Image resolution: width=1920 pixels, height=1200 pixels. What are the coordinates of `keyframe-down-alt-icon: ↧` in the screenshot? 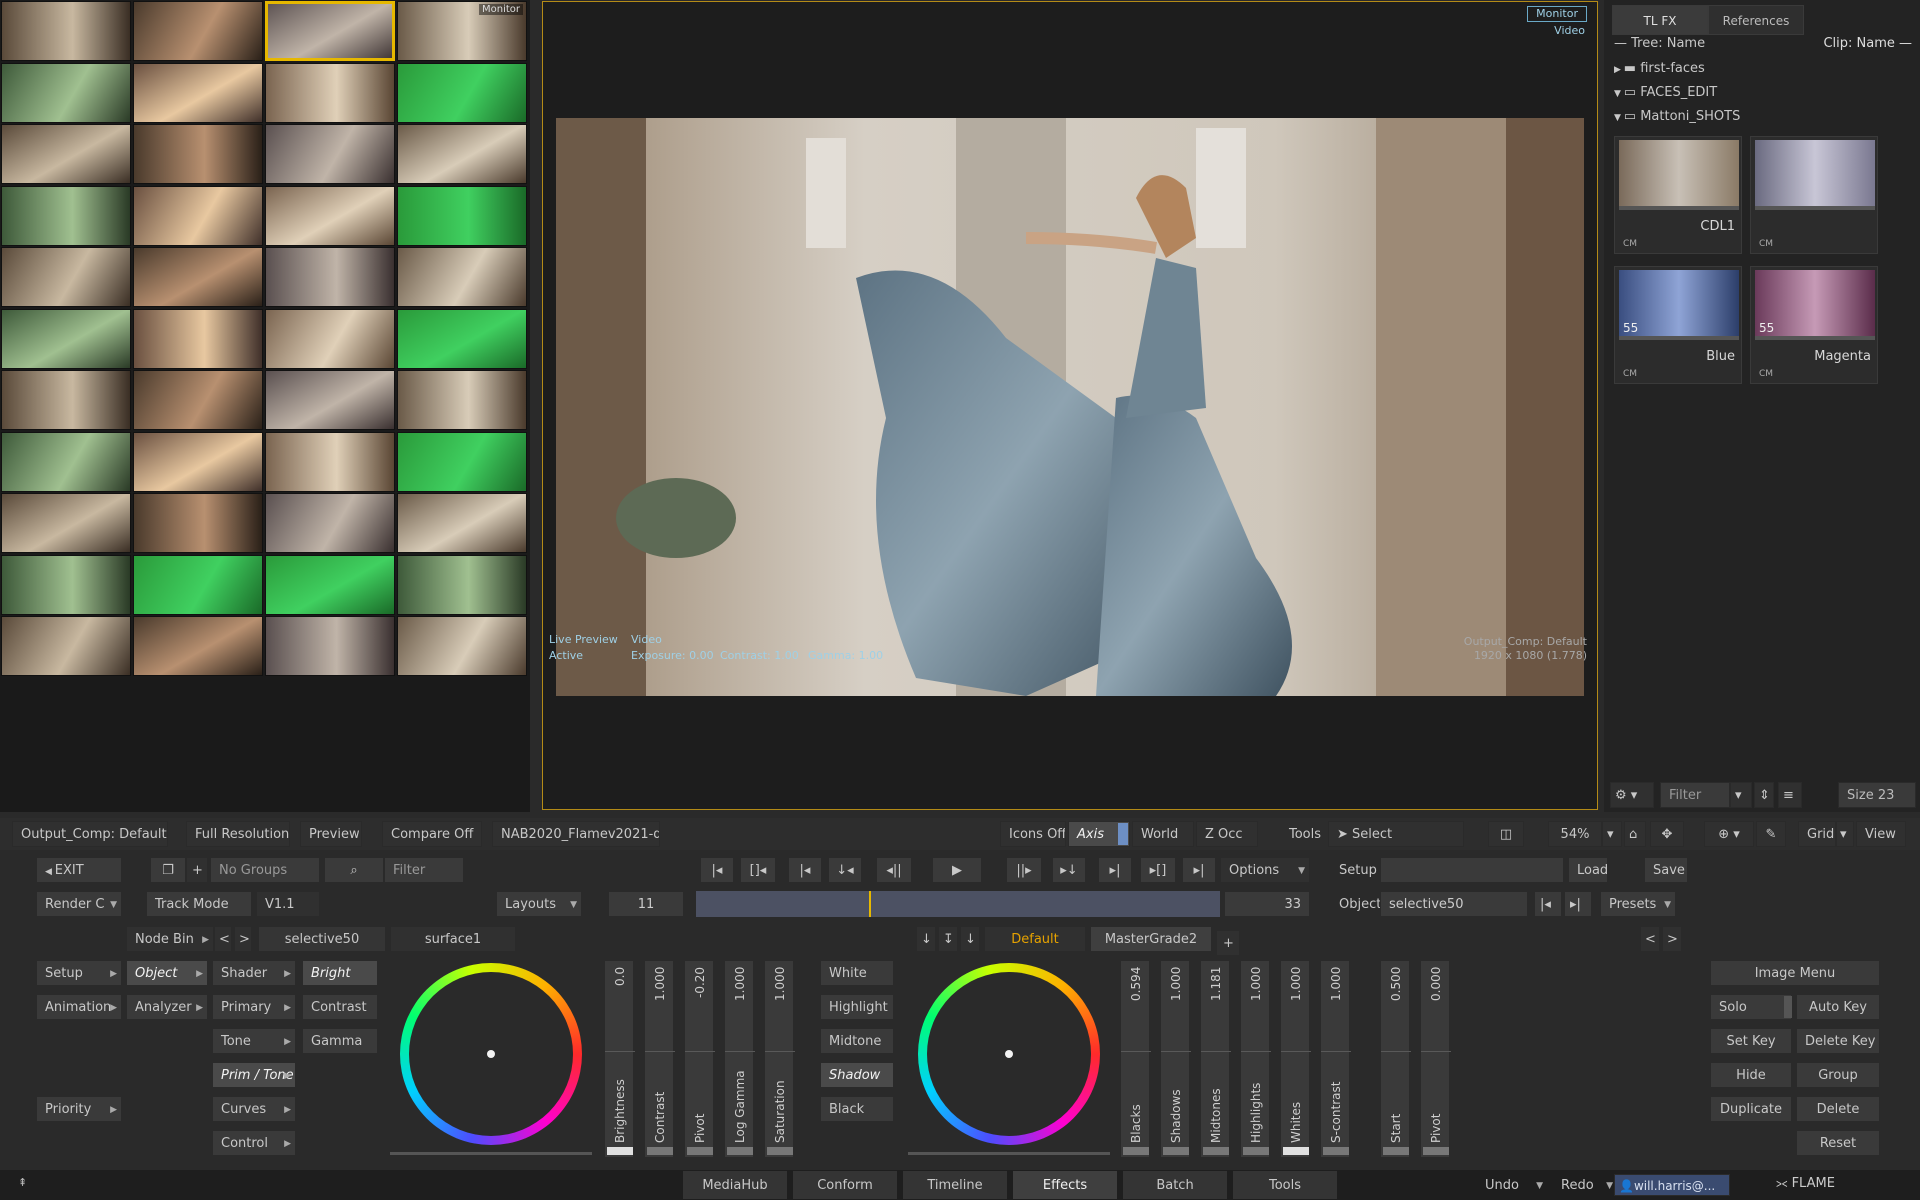 It's located at (948, 939).